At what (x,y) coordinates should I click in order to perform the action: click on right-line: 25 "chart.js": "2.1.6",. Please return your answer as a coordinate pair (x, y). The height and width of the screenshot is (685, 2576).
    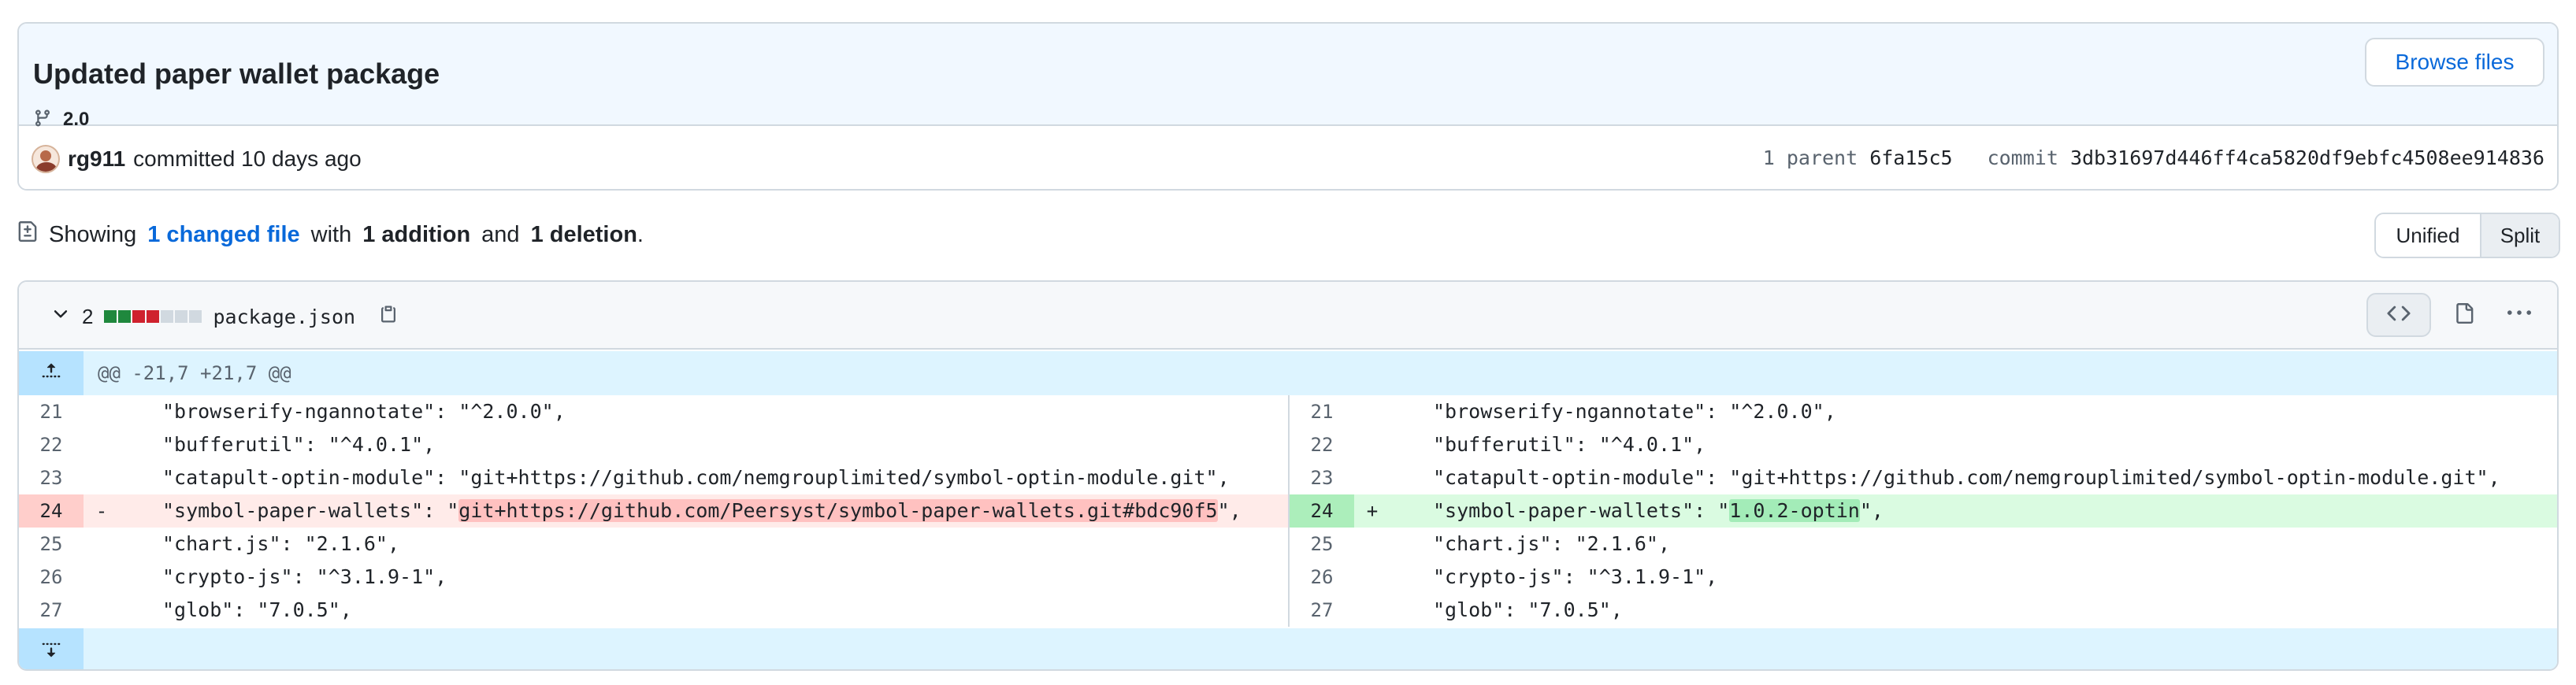
    Looking at the image, I should click on (1922, 544).